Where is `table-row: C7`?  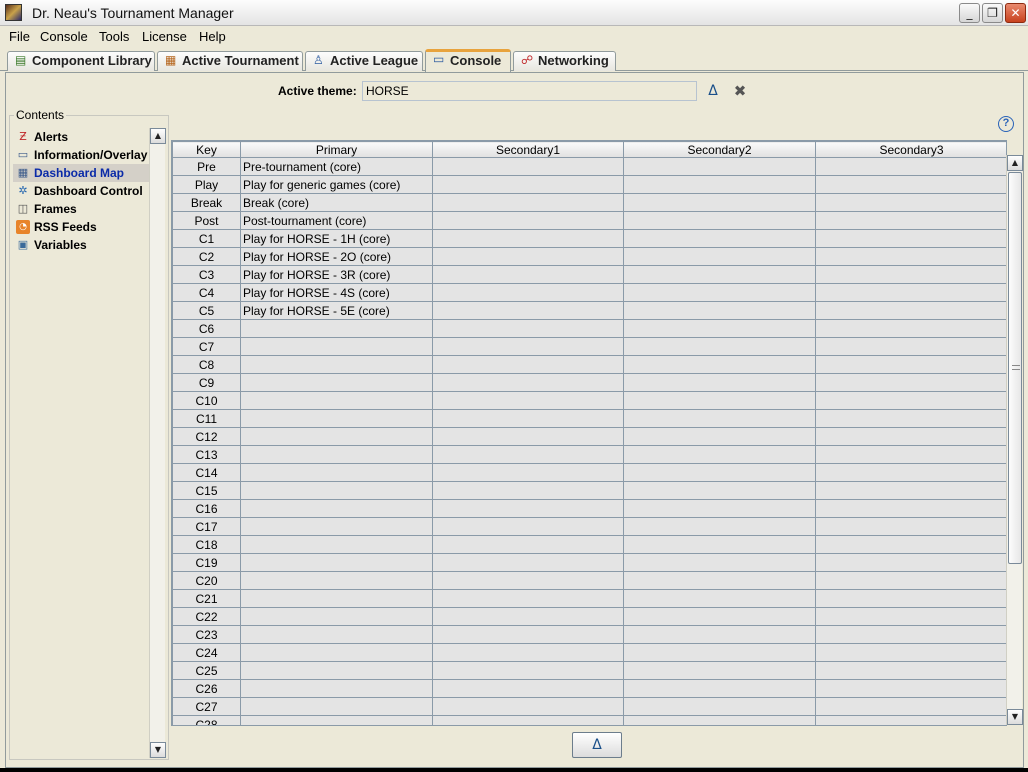 table-row: C7 is located at coordinates (589, 346).